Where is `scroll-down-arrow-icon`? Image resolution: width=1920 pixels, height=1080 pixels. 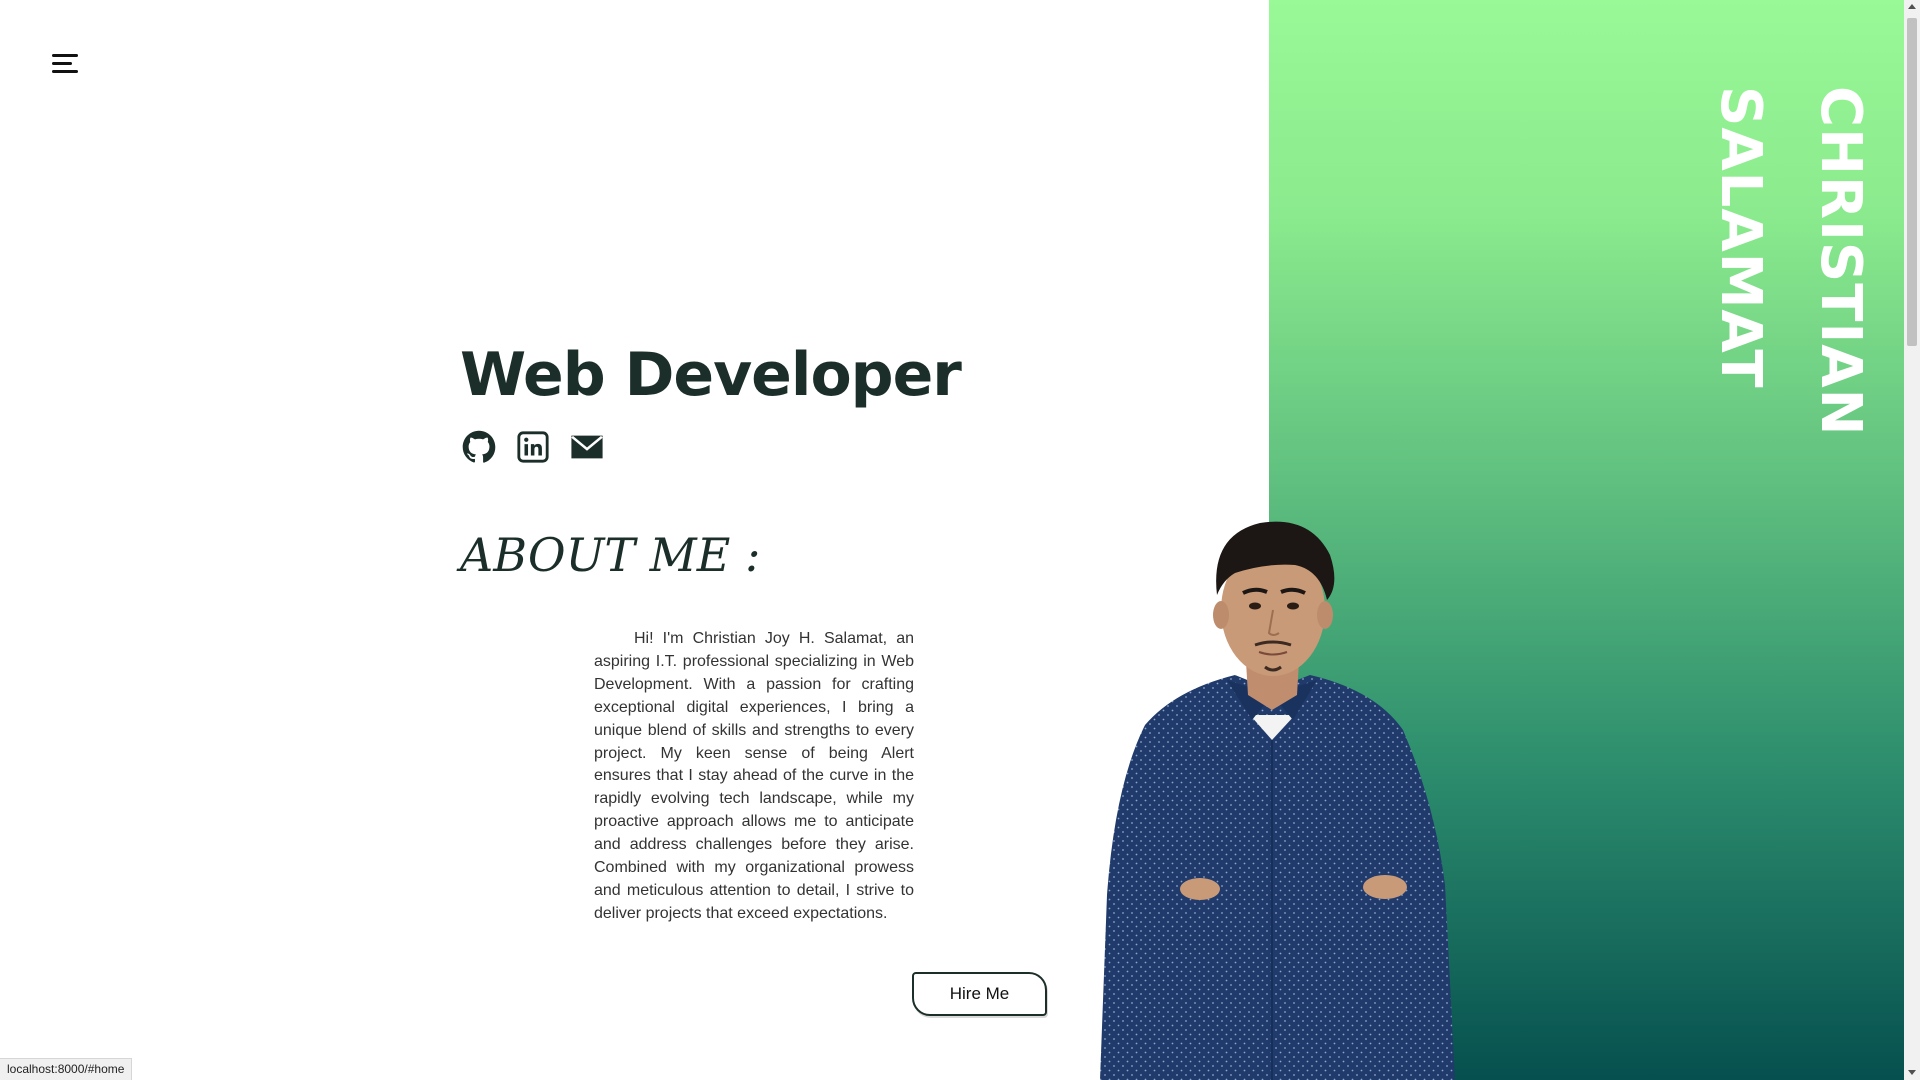 scroll-down-arrow-icon is located at coordinates (1912, 1072).